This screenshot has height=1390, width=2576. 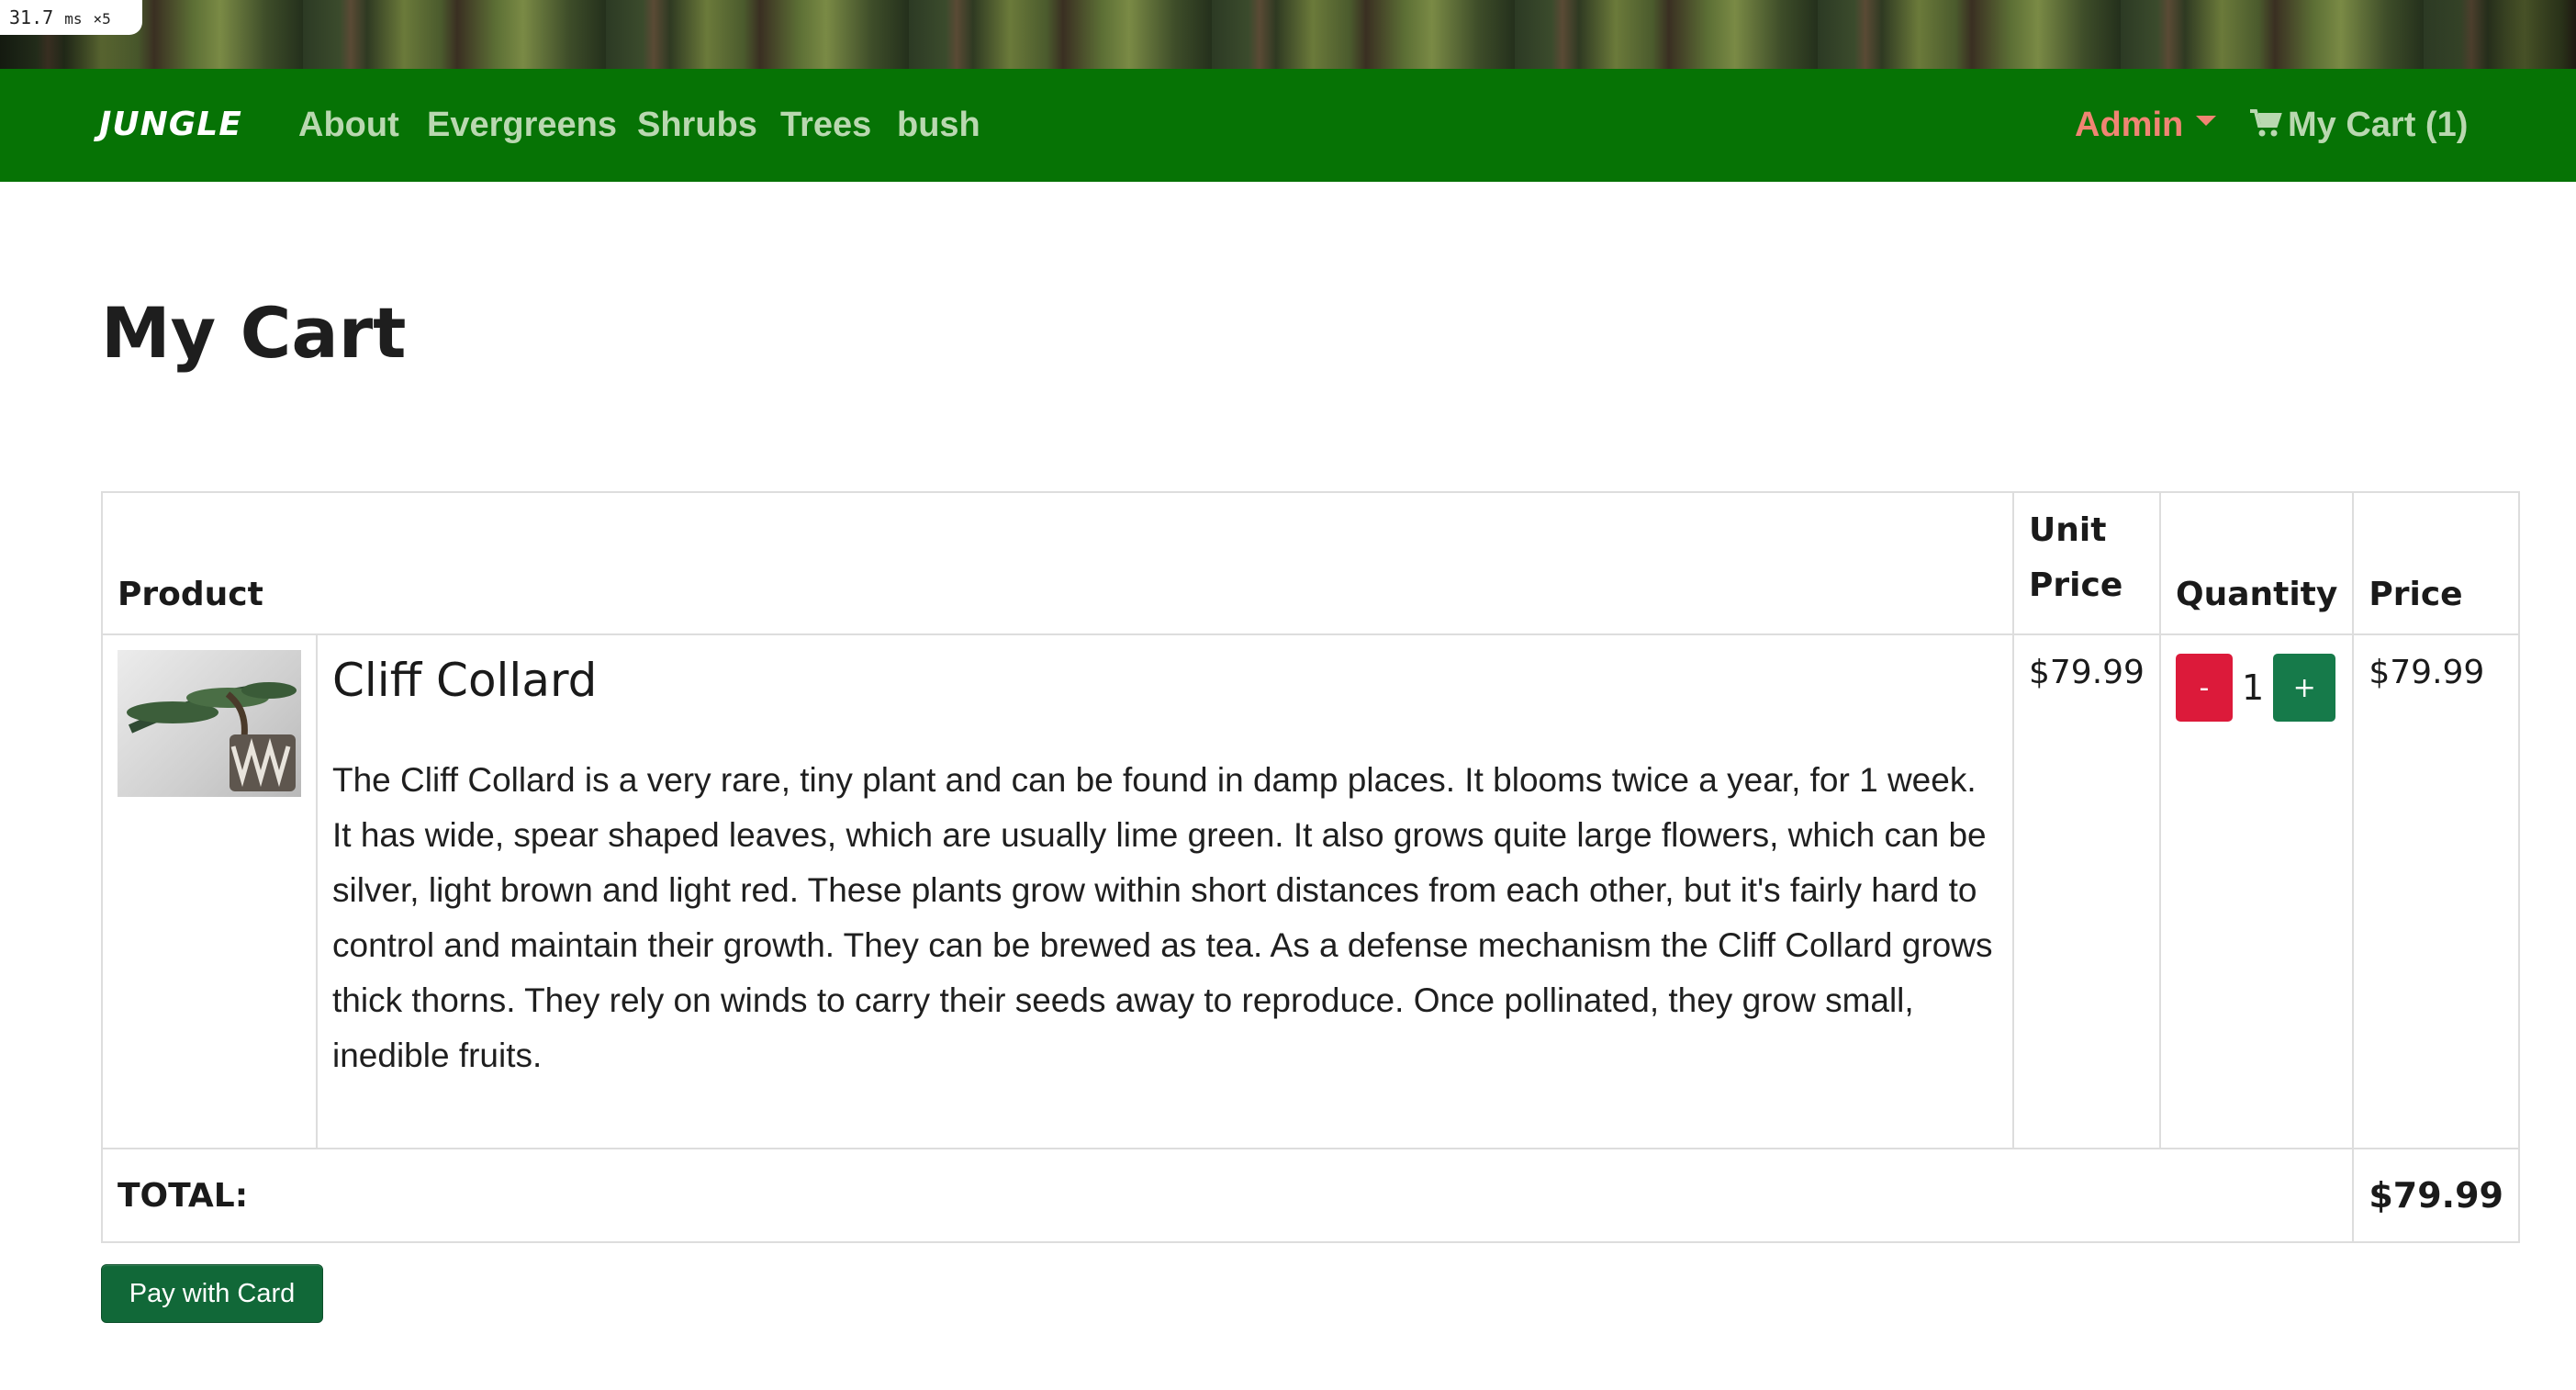 I want to click on admin-dropdown: Admin, so click(x=2146, y=125).